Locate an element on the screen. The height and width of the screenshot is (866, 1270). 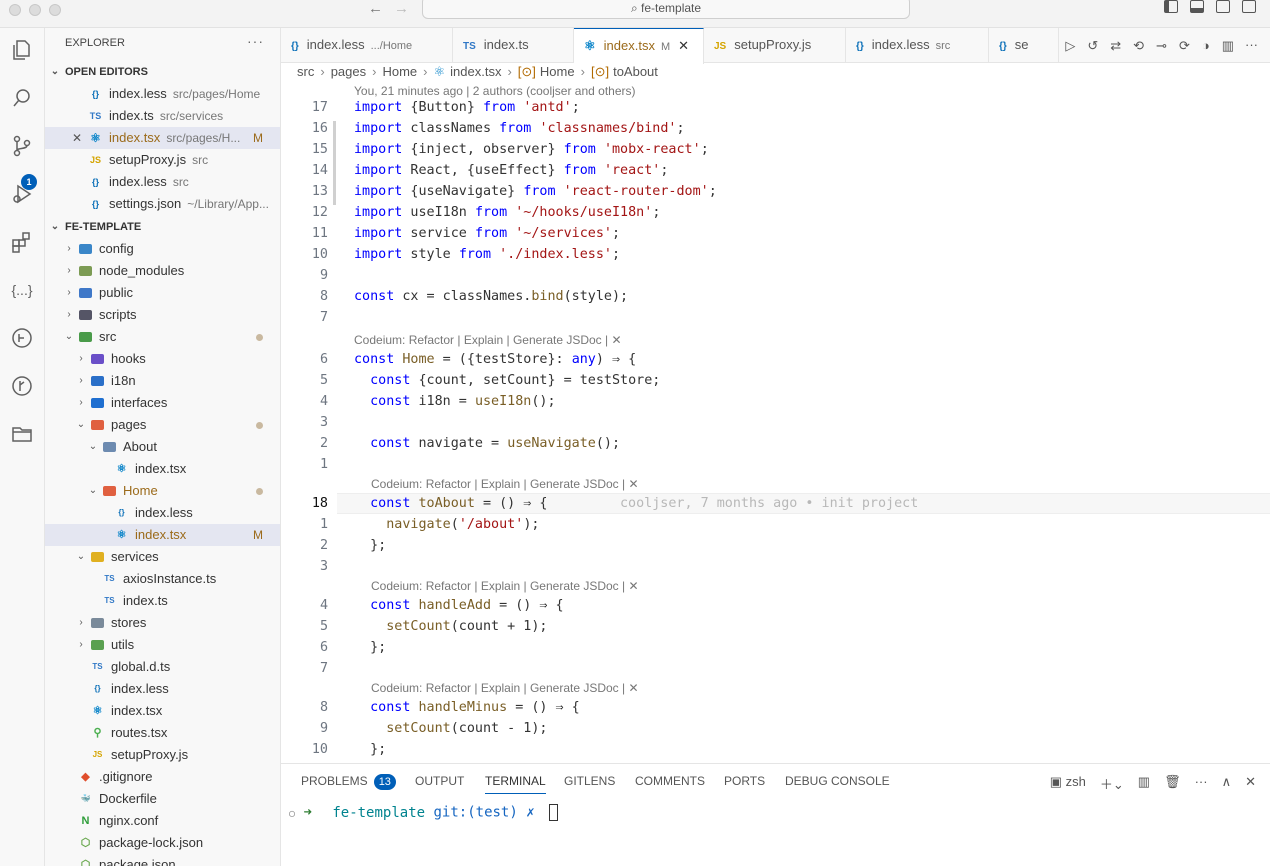
panel-tab-gitlens: GITLENS is located at coordinates (589, 781).